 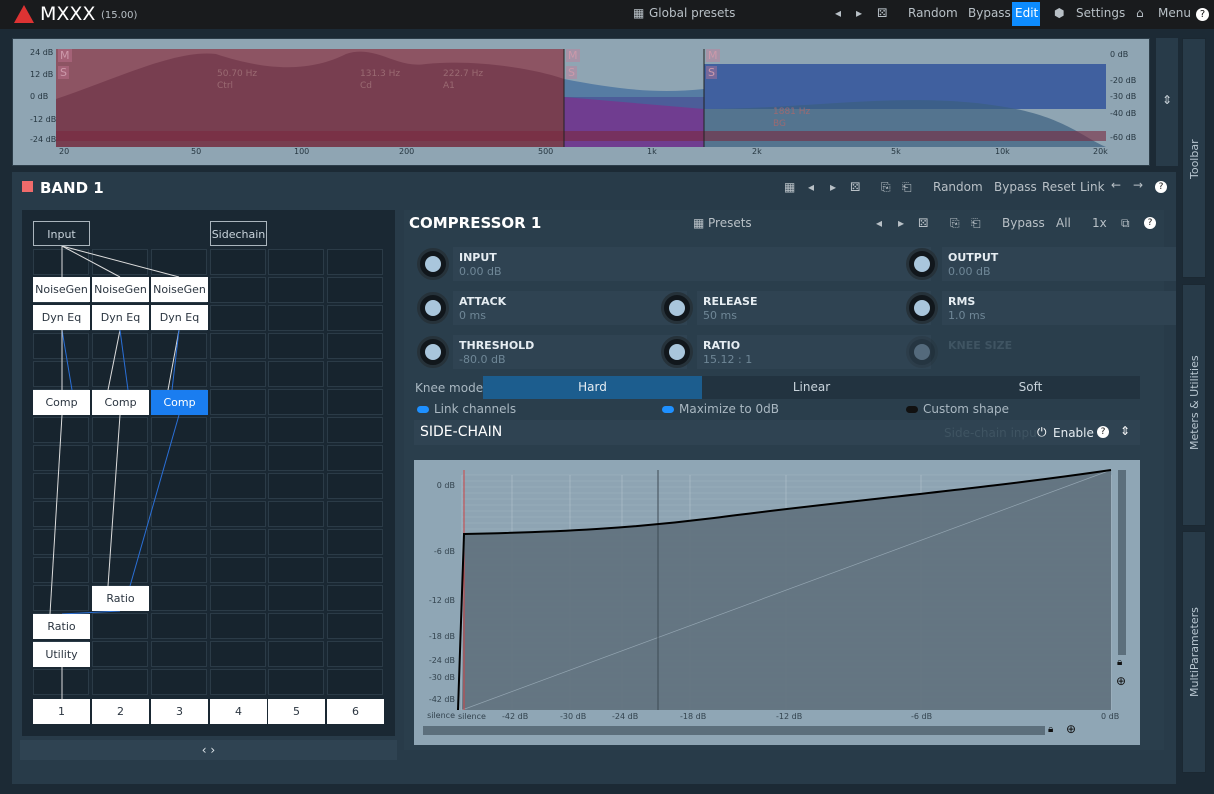 What do you see at coordinates (677, 352) in the screenshot?
I see `ratio-knob` at bounding box center [677, 352].